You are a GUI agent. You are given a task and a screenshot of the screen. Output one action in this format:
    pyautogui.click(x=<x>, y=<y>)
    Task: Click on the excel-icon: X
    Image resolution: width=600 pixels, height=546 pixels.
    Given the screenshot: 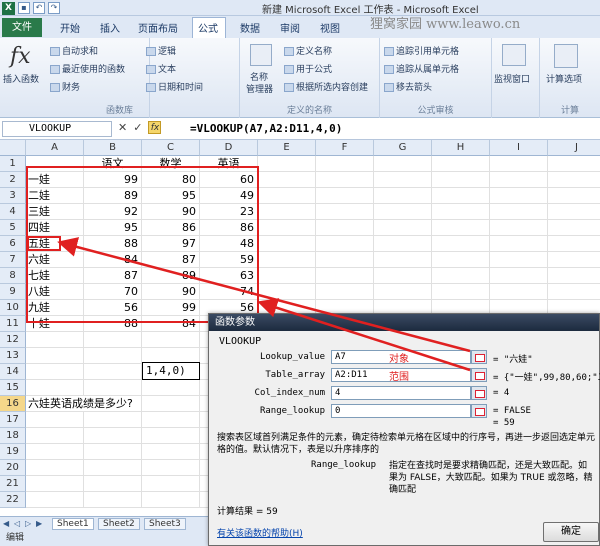 What is the action you would take?
    pyautogui.click(x=8, y=8)
    